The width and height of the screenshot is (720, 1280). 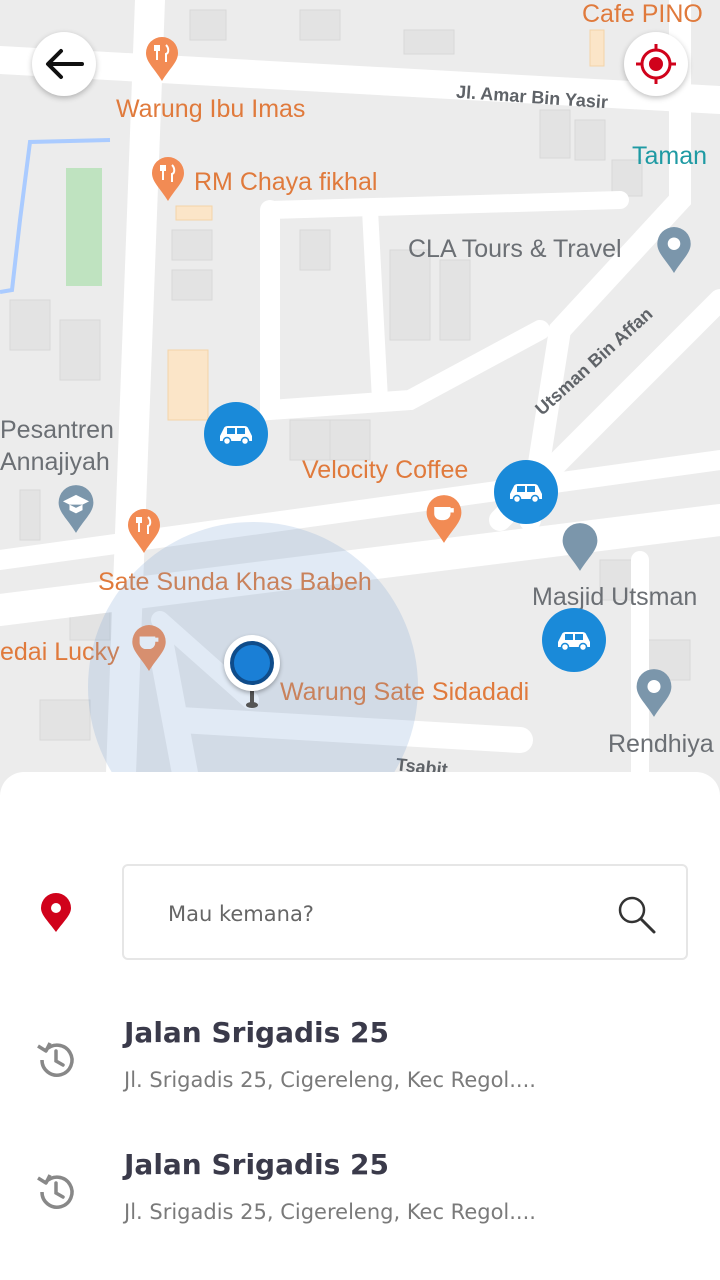 What do you see at coordinates (670, 156) in the screenshot?
I see `map-label-taman: Taman` at bounding box center [670, 156].